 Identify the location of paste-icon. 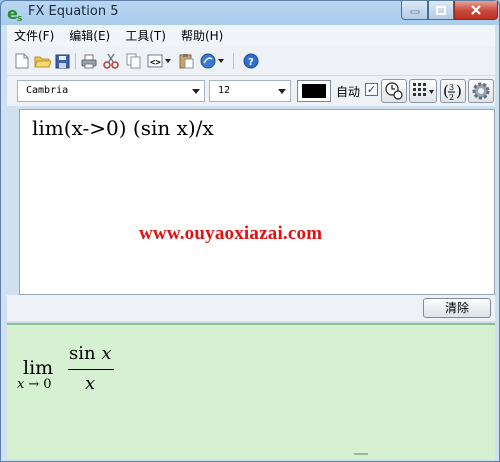
(186, 61).